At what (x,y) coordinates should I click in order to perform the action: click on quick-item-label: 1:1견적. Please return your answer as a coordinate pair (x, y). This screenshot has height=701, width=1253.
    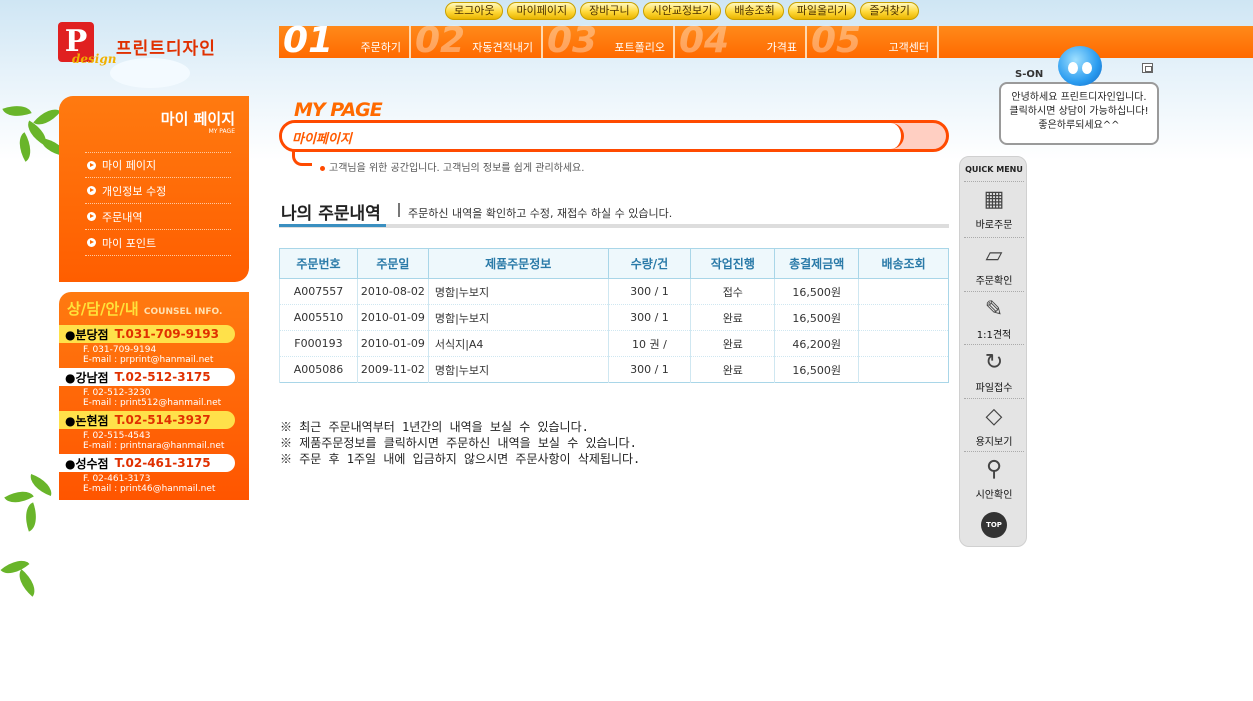
    Looking at the image, I should click on (994, 335).